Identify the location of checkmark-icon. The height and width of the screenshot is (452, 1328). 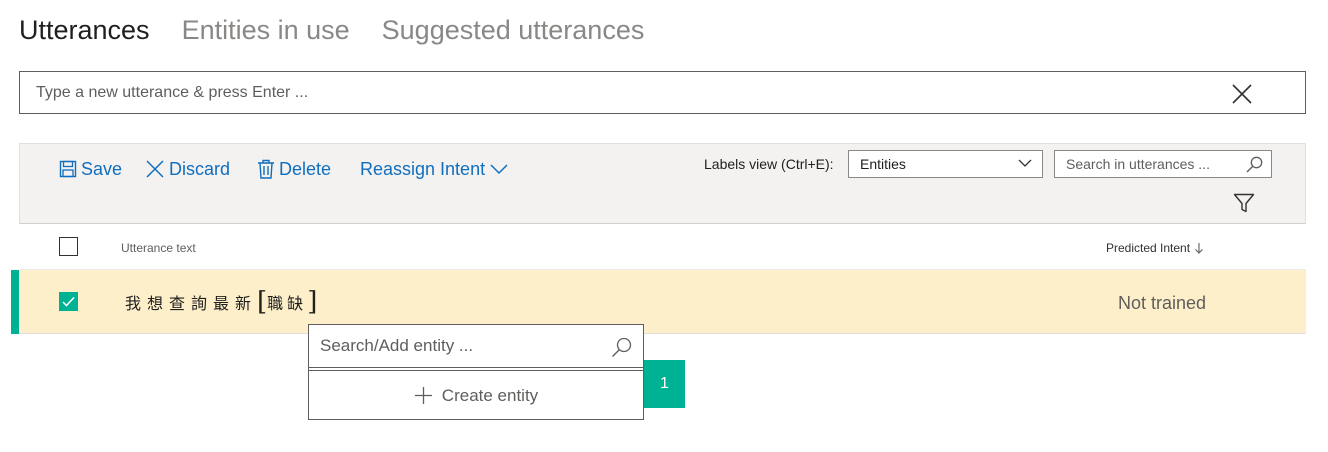
(68, 301).